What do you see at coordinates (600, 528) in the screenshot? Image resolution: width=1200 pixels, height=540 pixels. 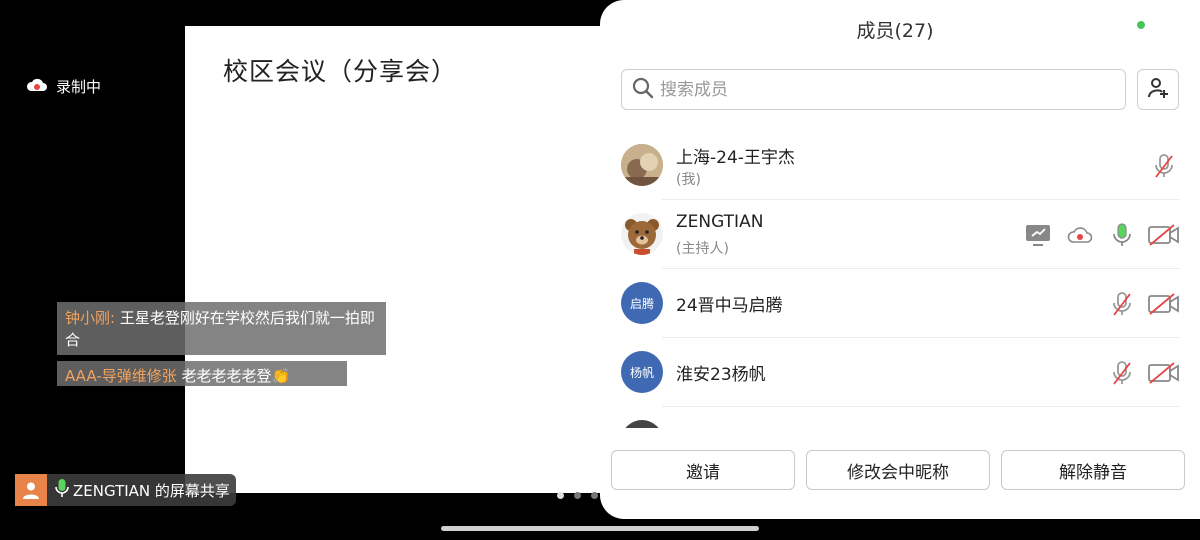 I see `home-indicator` at bounding box center [600, 528].